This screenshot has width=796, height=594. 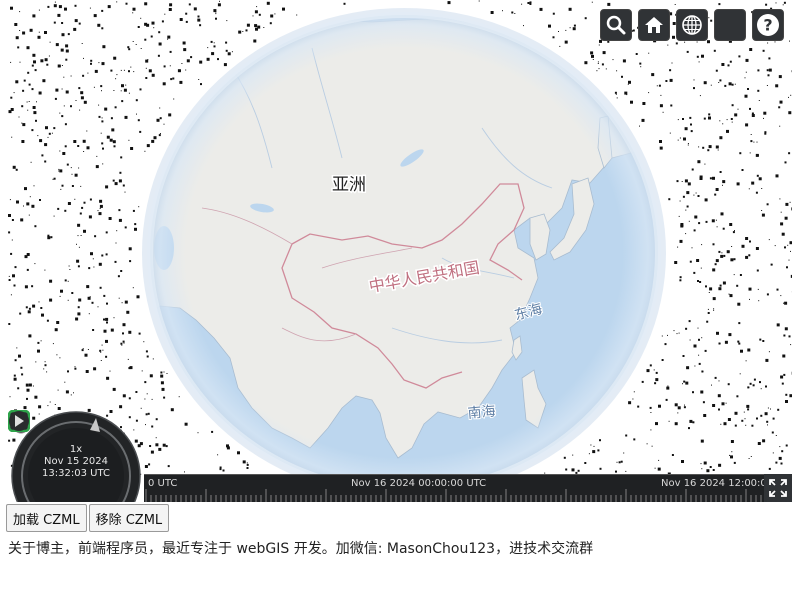 What do you see at coordinates (768, 25) in the screenshot?
I see `help-button: ?` at bounding box center [768, 25].